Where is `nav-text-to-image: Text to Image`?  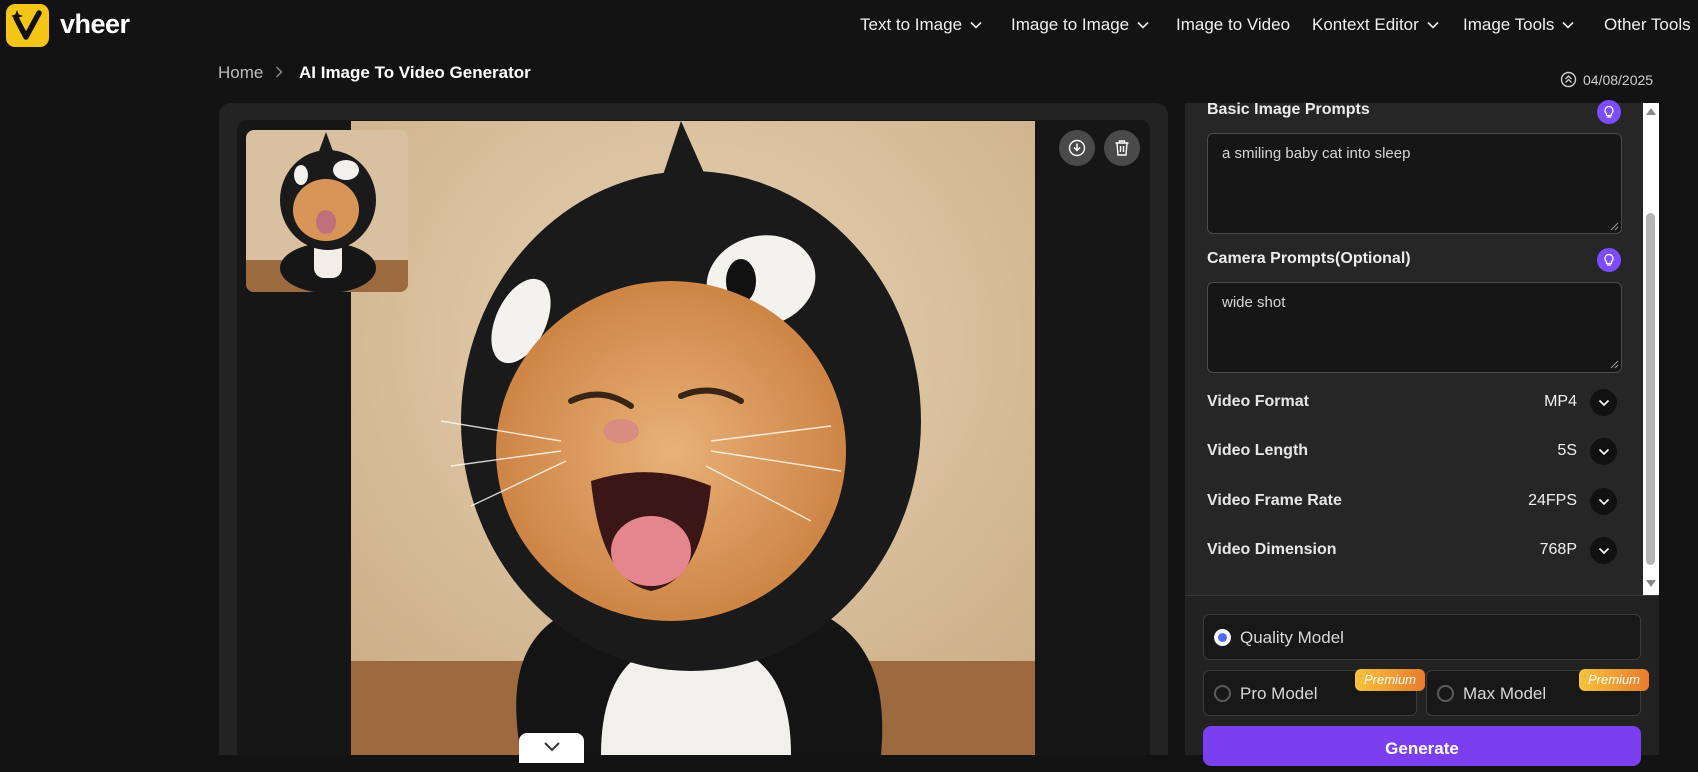
nav-text-to-image: Text to Image is located at coordinates (921, 25).